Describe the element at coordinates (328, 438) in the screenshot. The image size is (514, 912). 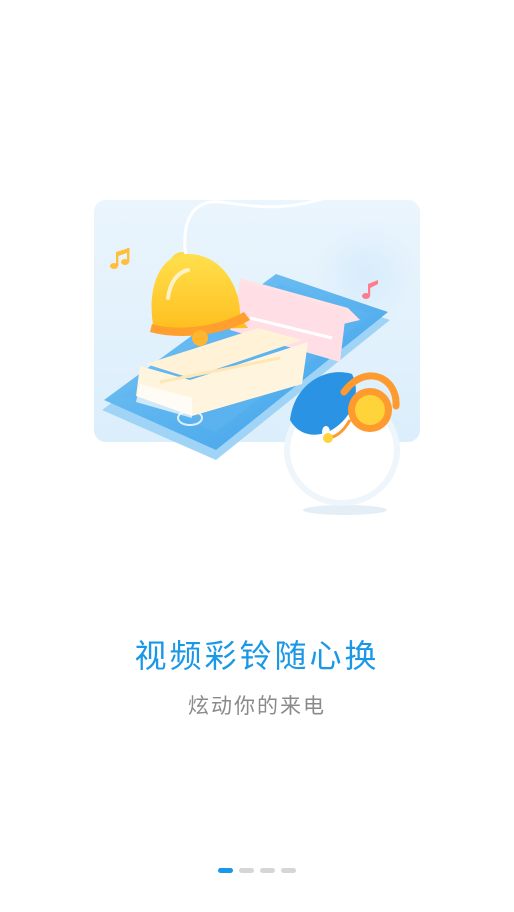
I see `mic-tip` at that location.